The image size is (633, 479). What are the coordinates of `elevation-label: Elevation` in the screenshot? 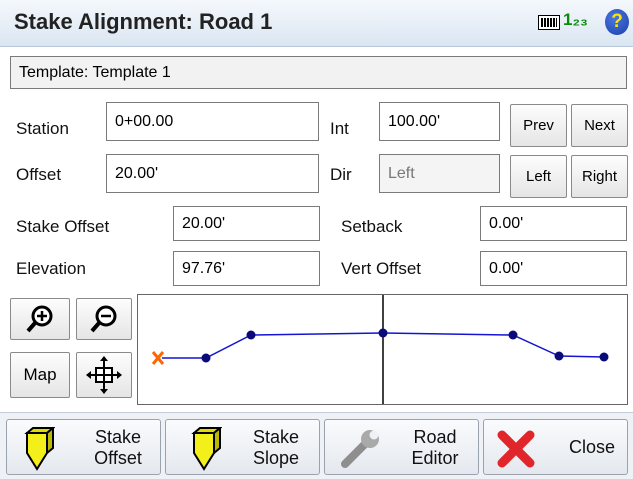 It's located at (51, 268).